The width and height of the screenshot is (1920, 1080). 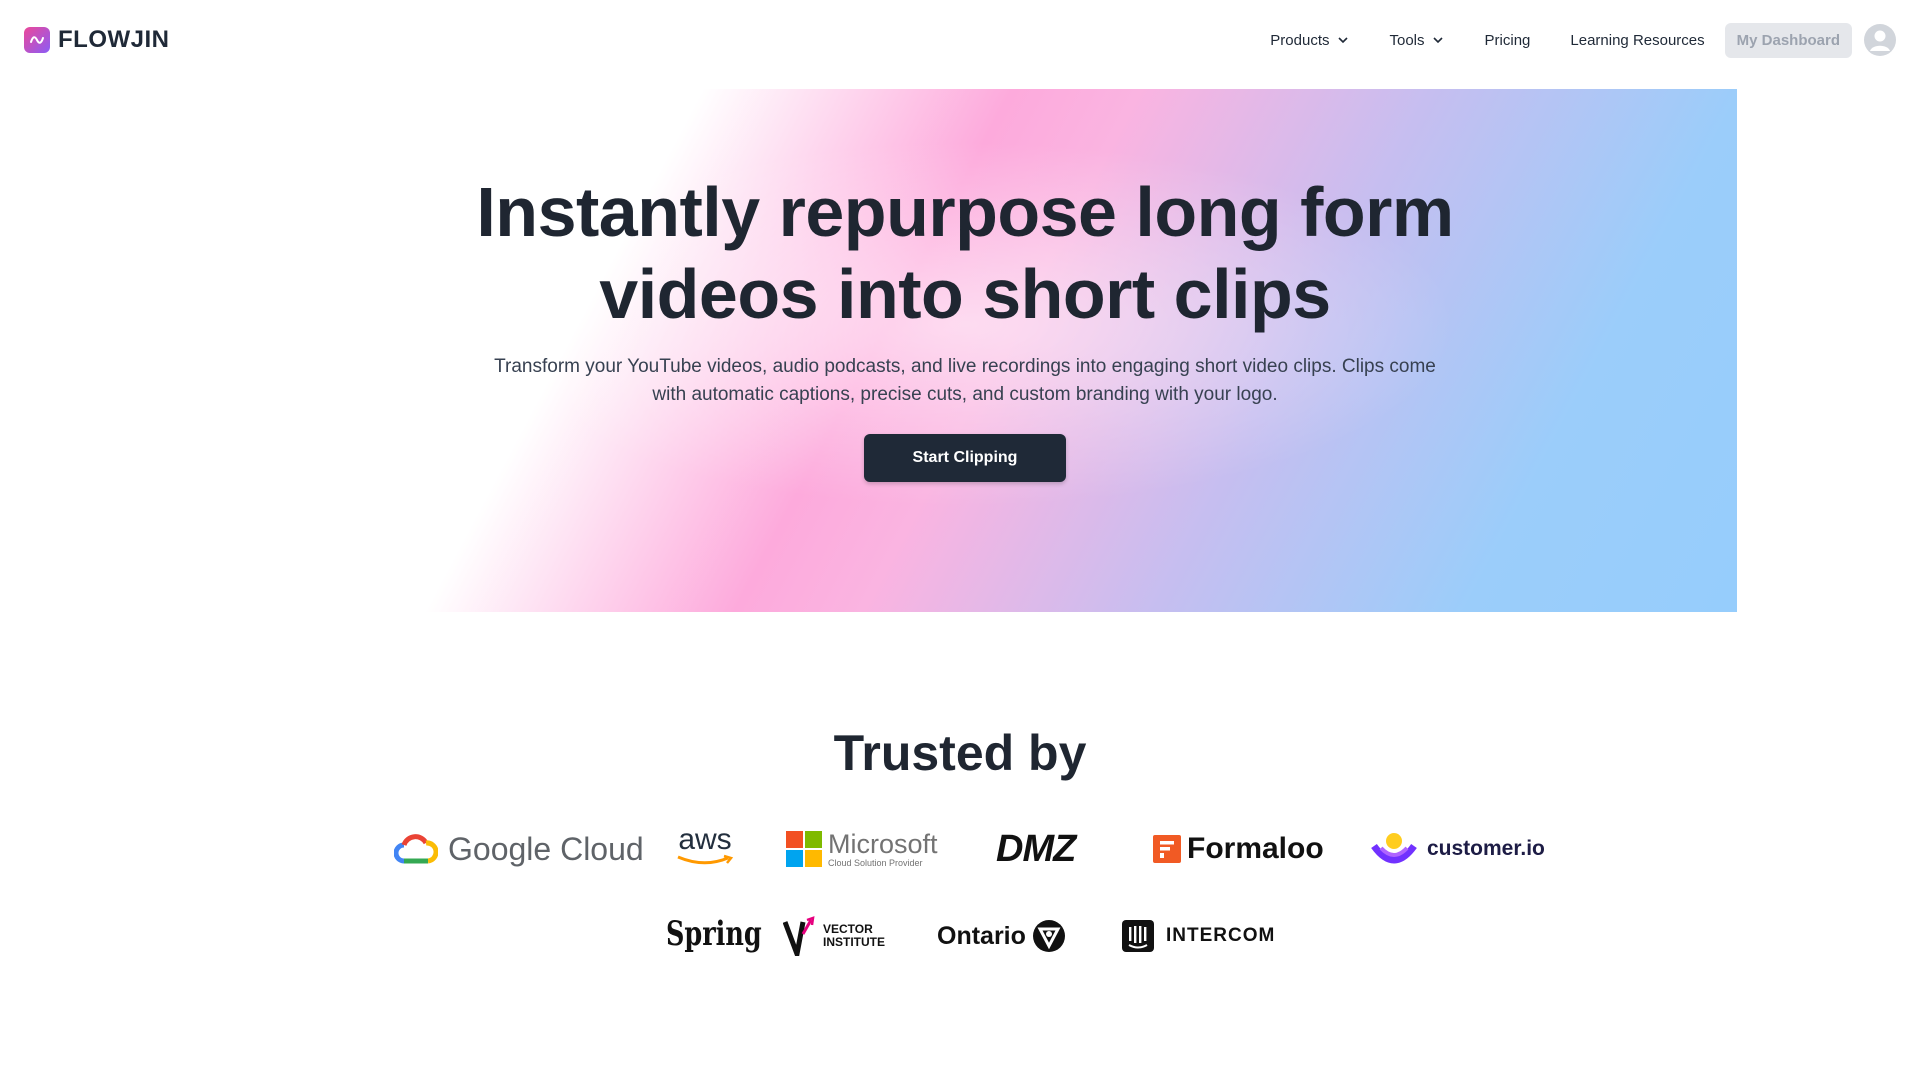 What do you see at coordinates (875, 863) in the screenshot?
I see `microsoft-subtitle: Cloud Solution Provider` at bounding box center [875, 863].